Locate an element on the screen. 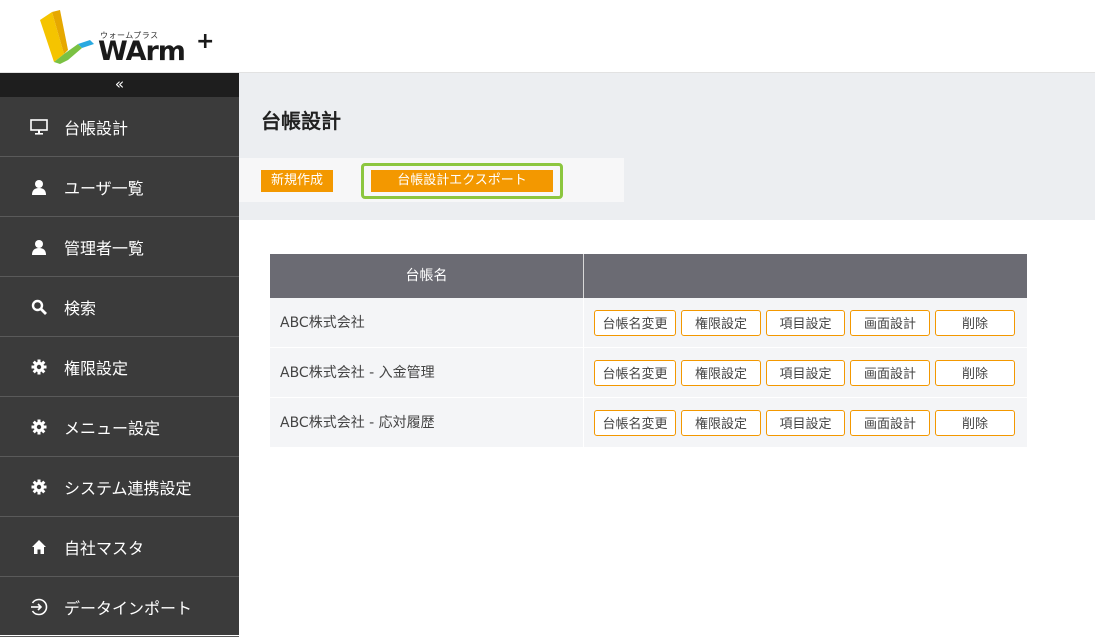 This screenshot has width=1095, height=637. sidebar-item-company-master: 自社マスタ is located at coordinates (119, 547).